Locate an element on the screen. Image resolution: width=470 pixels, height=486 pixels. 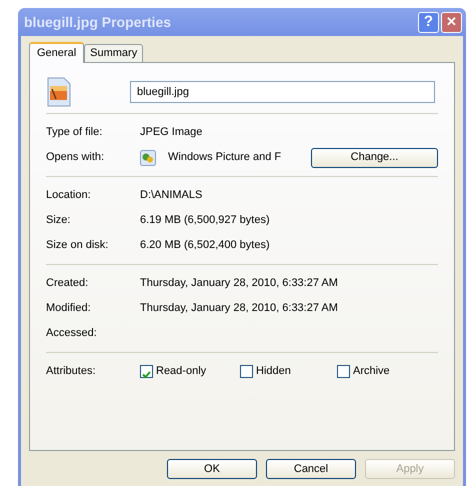
file-name-field: bluegill.jpg is located at coordinates (282, 92).